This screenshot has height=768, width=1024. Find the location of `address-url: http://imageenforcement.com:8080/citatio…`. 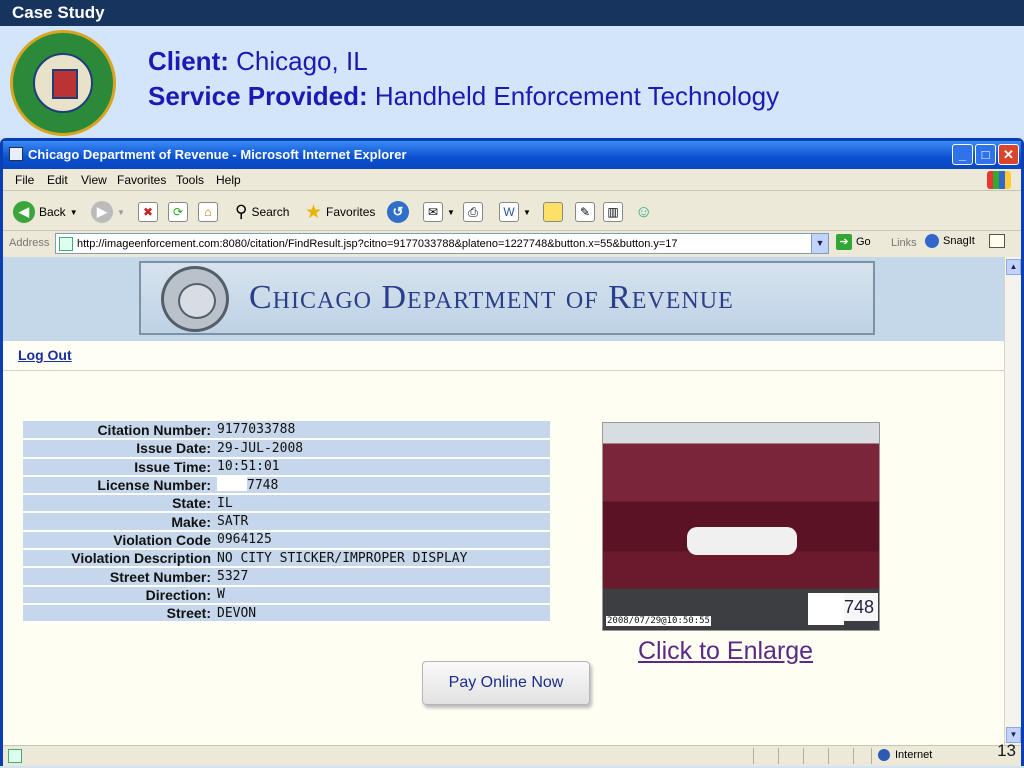

address-url: http://imageenforcement.com:8080/citatio… is located at coordinates (377, 244).